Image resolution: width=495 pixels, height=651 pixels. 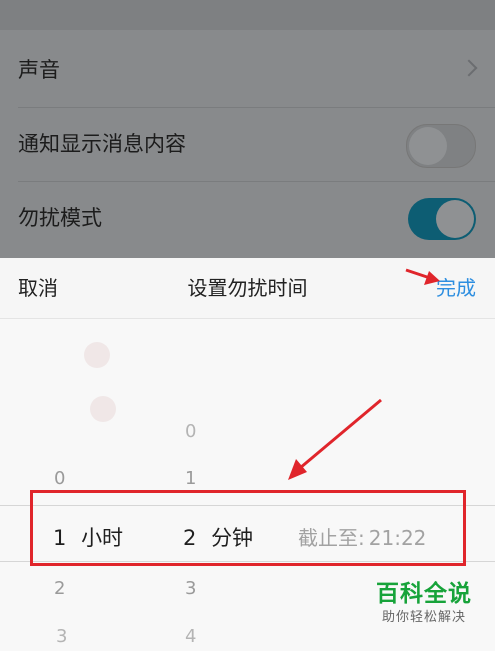 I want to click on top-bar, so click(x=247, y=15).